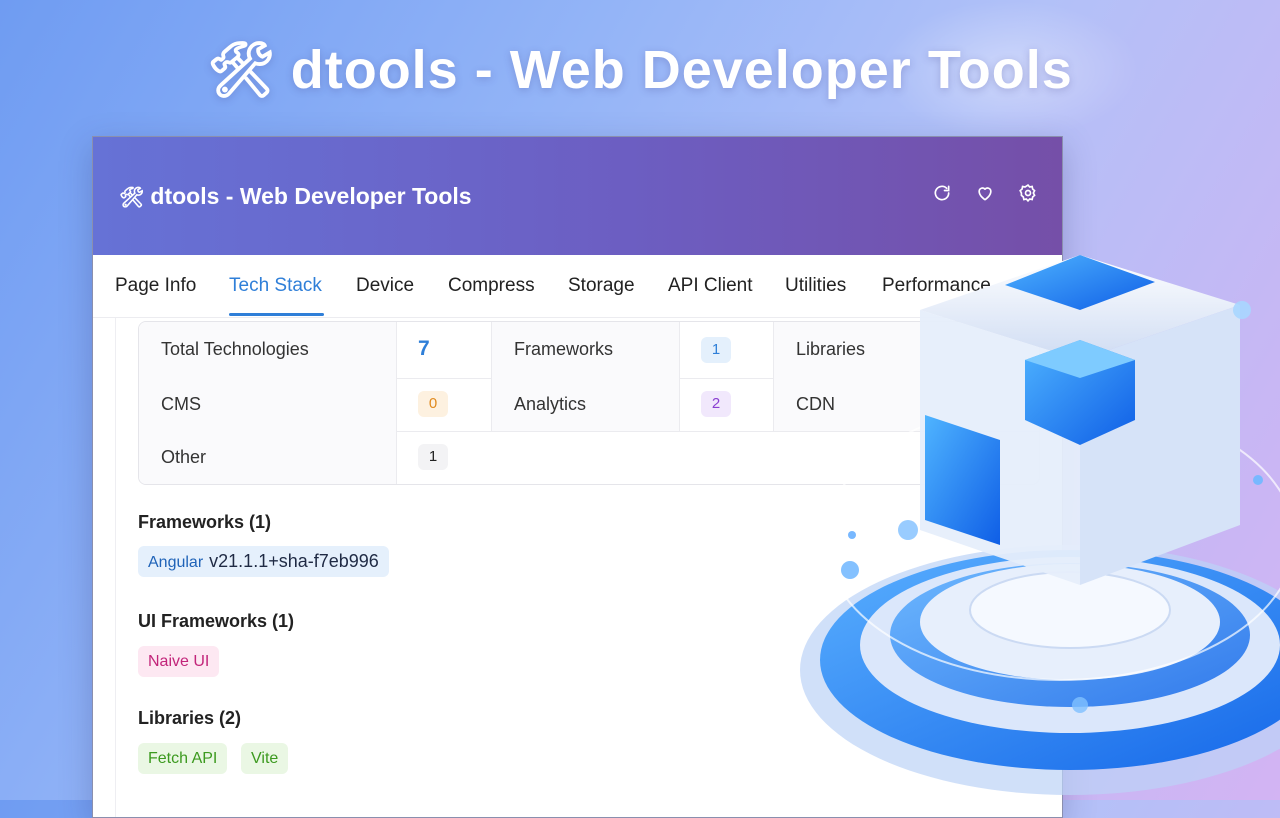 The width and height of the screenshot is (1280, 818). I want to click on window-title: 🛠 dtools - Web Developer Tools, so click(295, 196).